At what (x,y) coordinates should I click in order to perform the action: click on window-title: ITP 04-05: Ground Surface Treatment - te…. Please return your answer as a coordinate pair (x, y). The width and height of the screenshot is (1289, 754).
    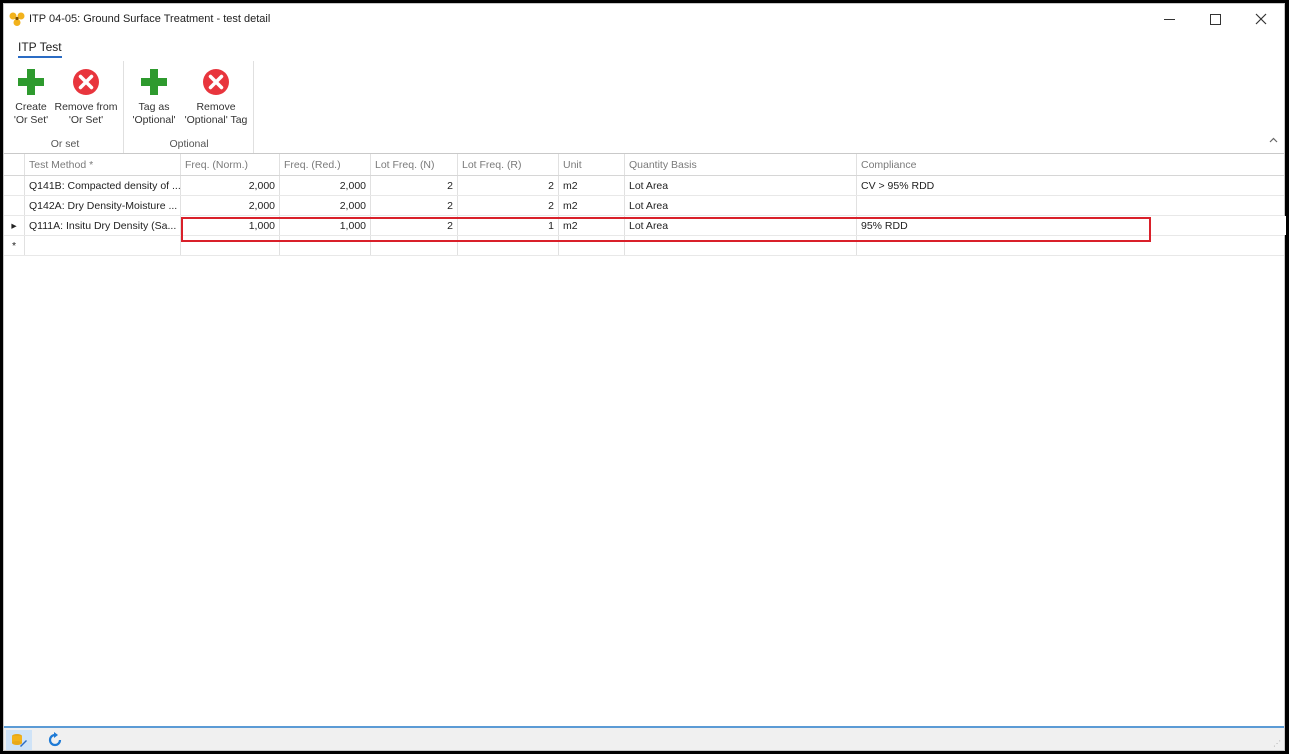
    Looking at the image, I should click on (150, 19).